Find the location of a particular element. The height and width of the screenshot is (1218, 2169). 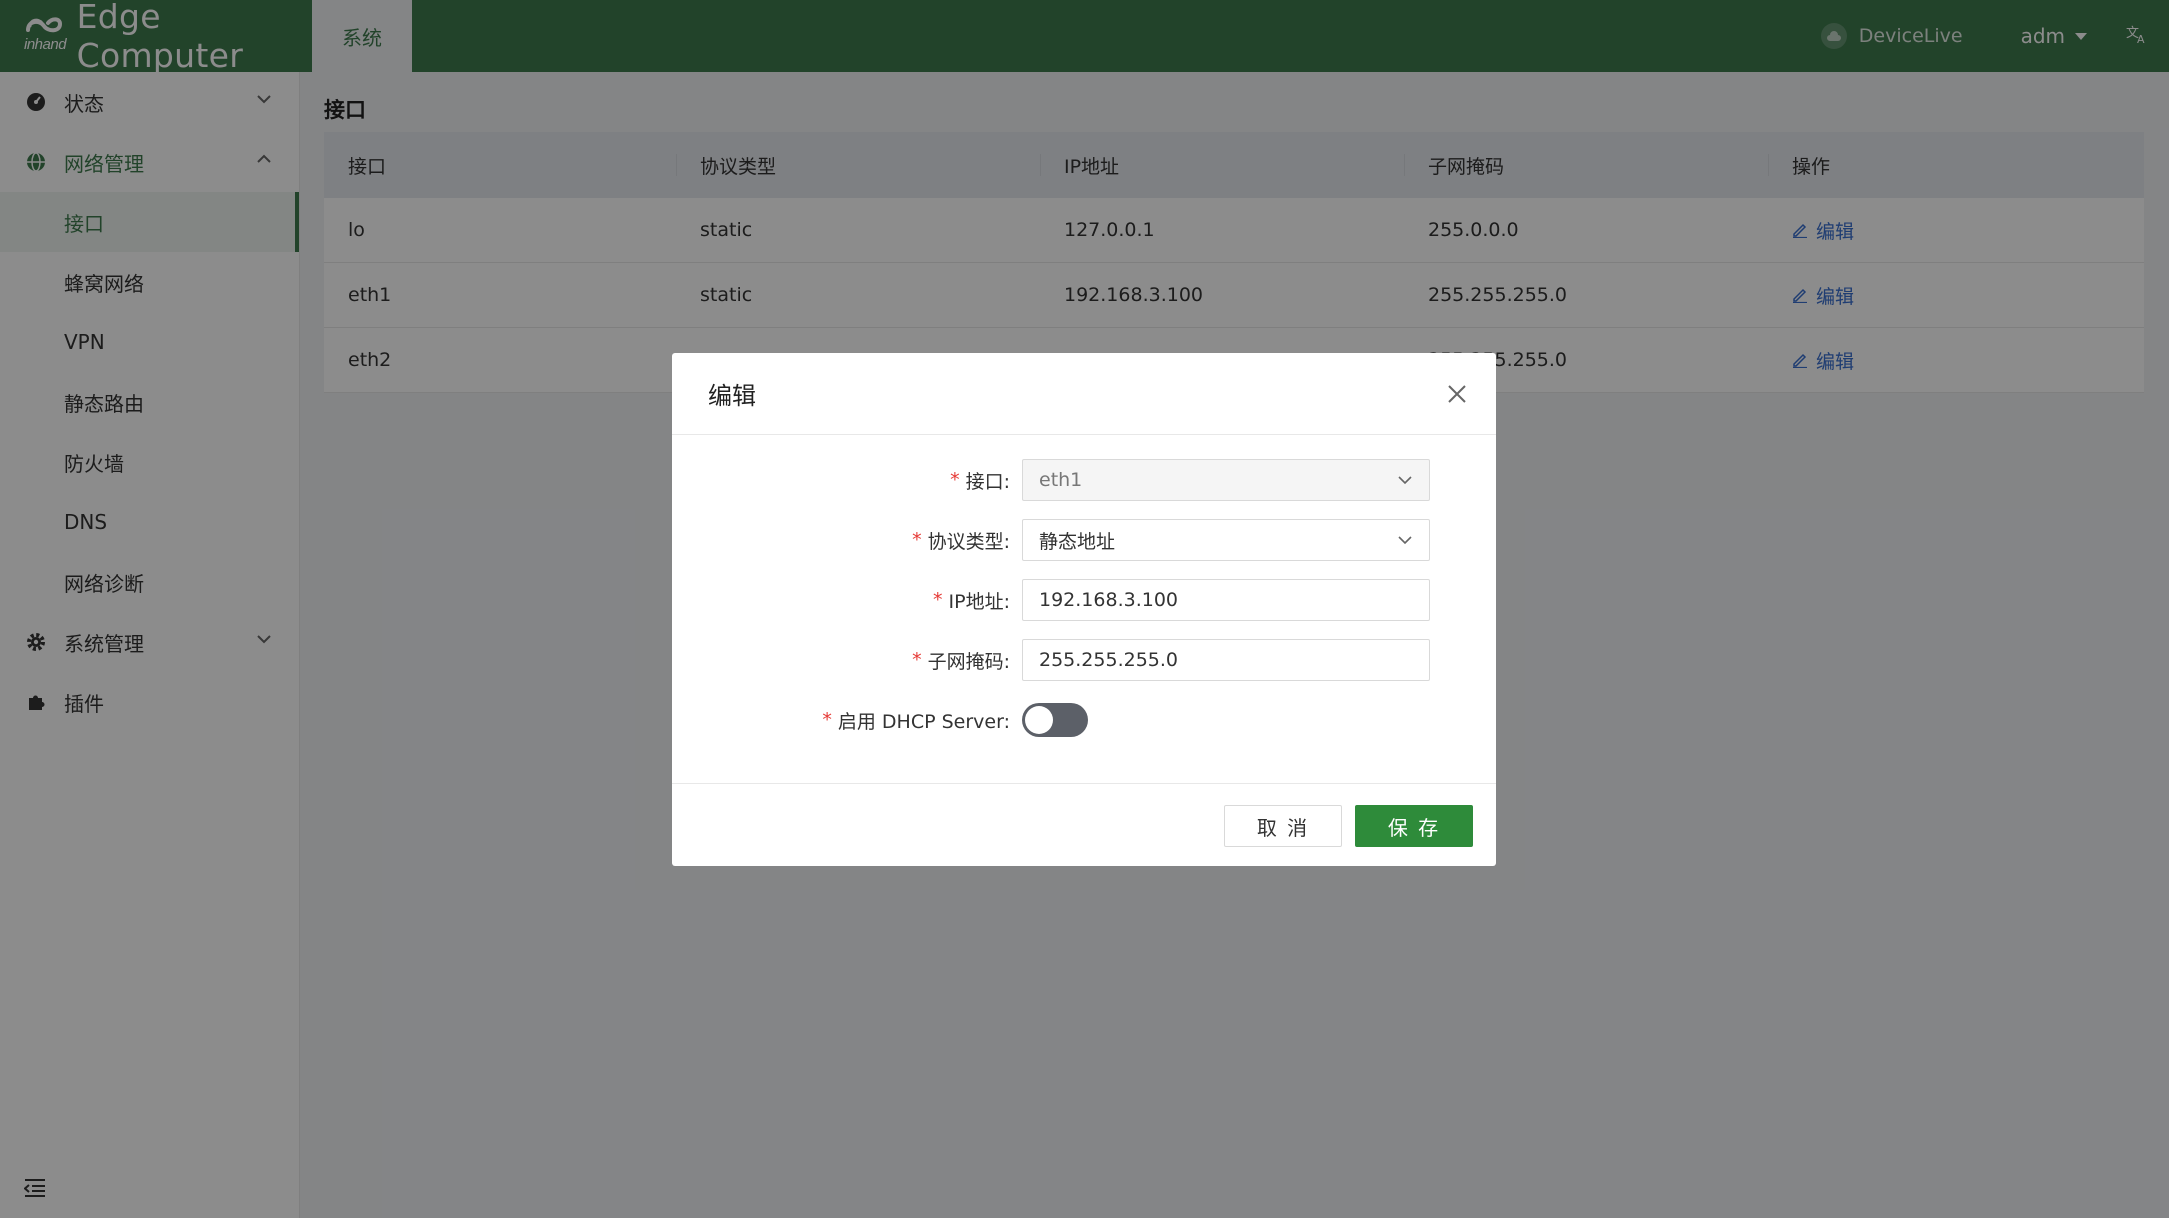

save-button: 保 存 is located at coordinates (1414, 826).